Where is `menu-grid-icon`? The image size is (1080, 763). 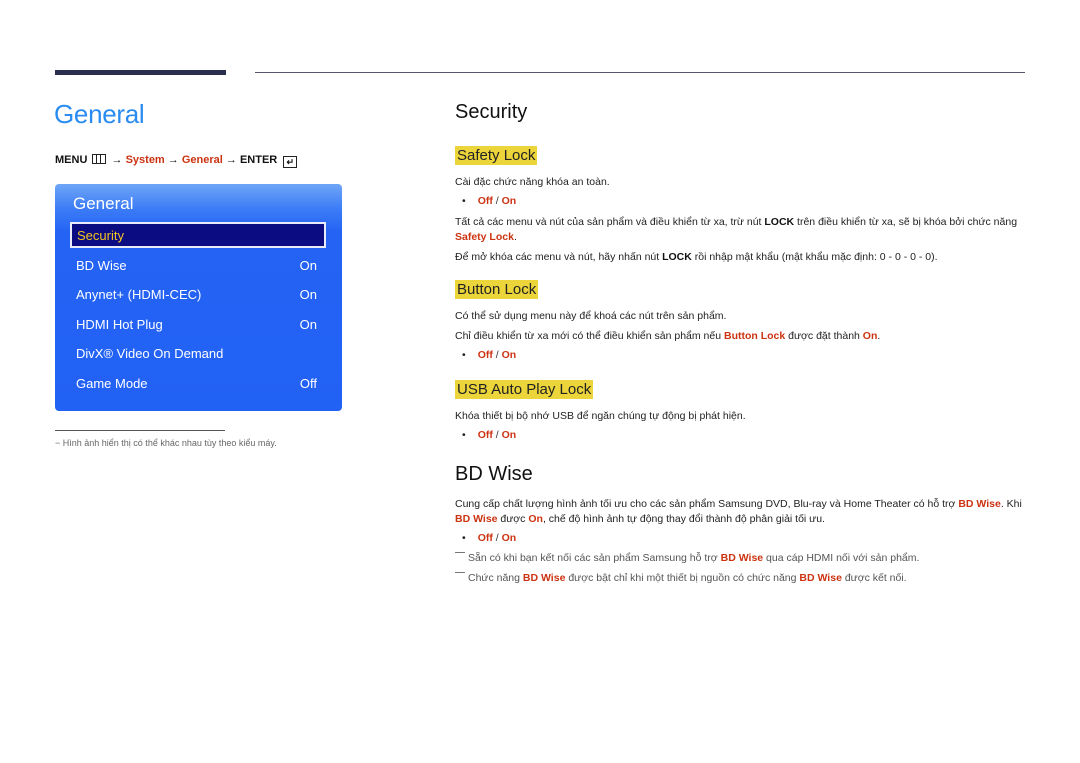 menu-grid-icon is located at coordinates (99, 159).